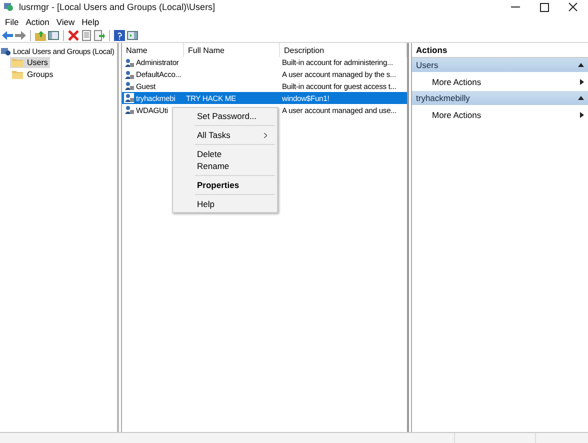 This screenshot has width=588, height=443. Describe the element at coordinates (119, 35) in the screenshot. I see `help-icon` at that location.